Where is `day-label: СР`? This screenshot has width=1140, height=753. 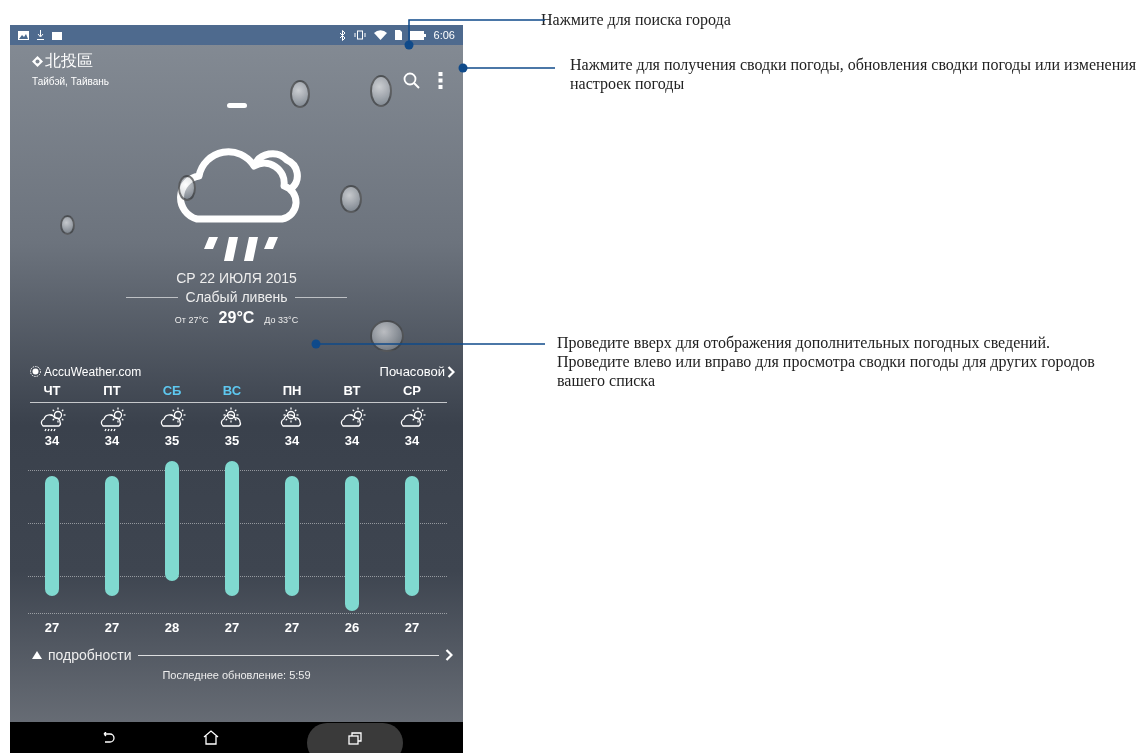
day-label: СР is located at coordinates (412, 390).